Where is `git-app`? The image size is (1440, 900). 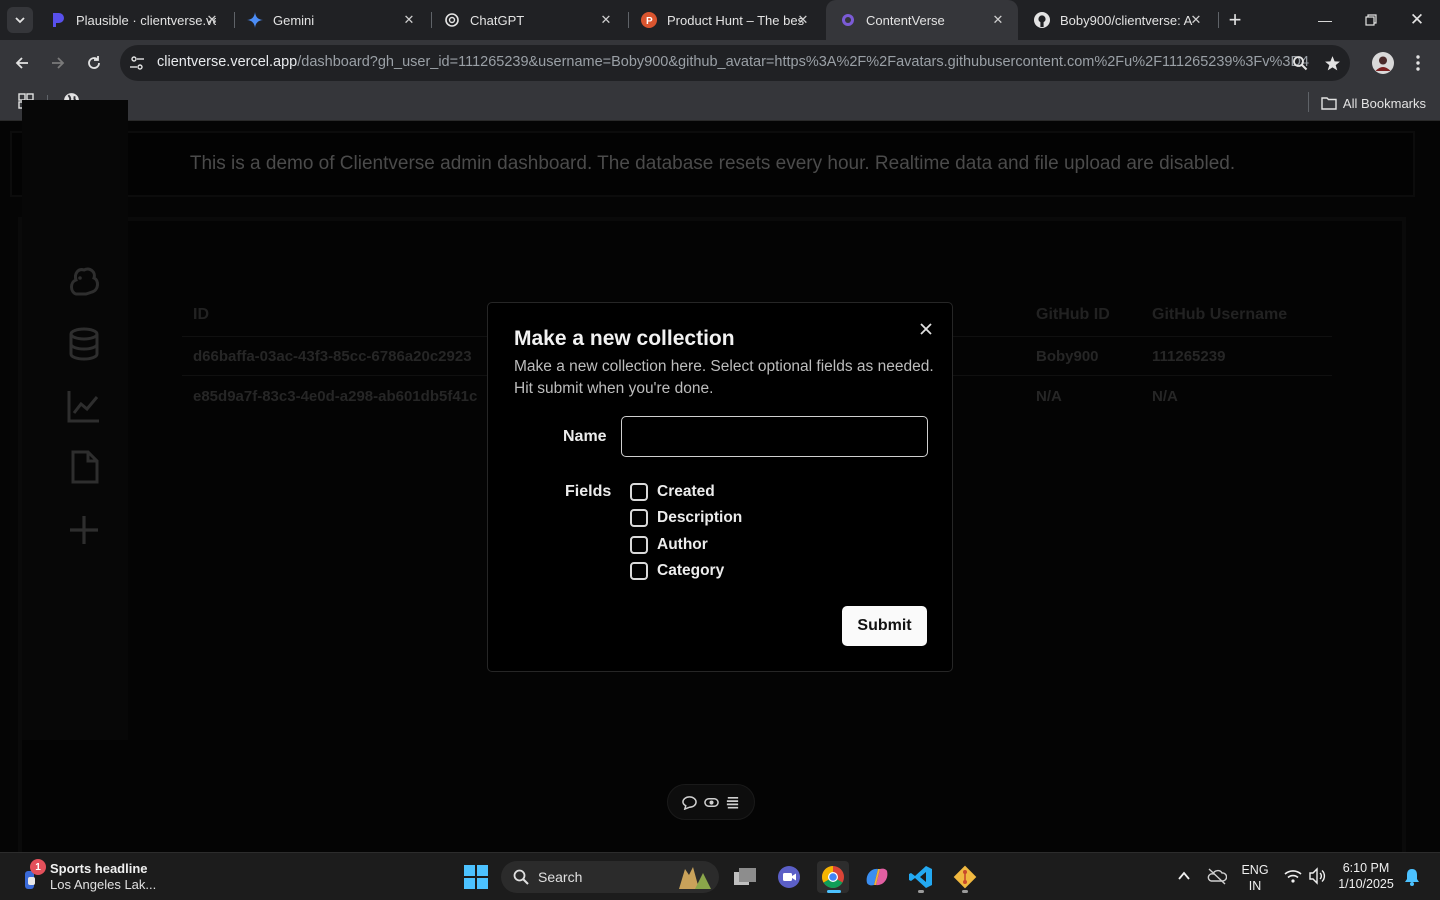 git-app is located at coordinates (965, 877).